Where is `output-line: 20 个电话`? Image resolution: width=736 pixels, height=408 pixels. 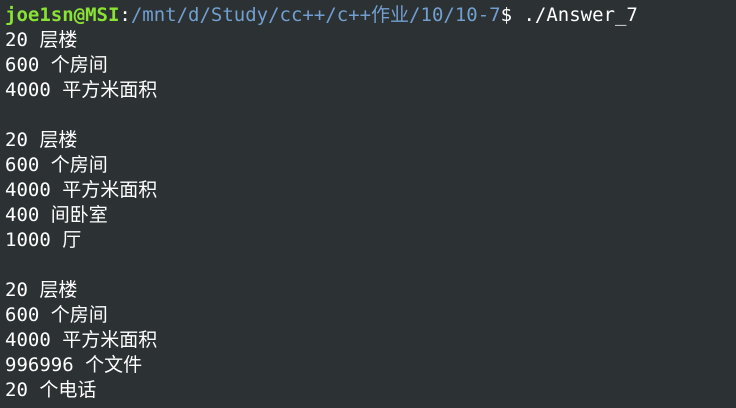
output-line: 20 个电话 is located at coordinates (51, 390).